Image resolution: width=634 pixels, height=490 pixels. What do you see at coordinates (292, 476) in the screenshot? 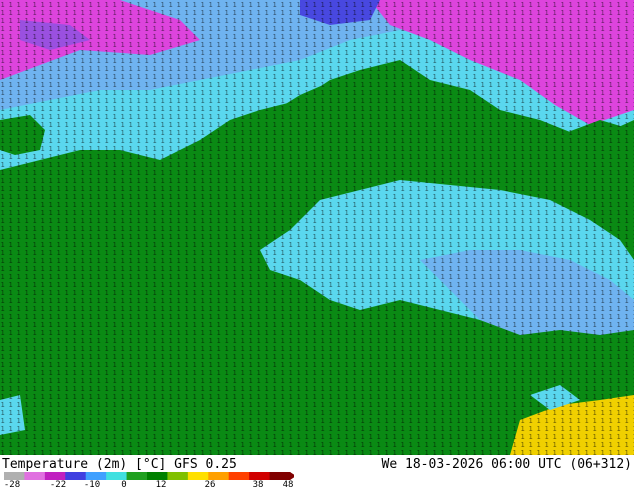
I see `legend-arrow` at bounding box center [292, 476].